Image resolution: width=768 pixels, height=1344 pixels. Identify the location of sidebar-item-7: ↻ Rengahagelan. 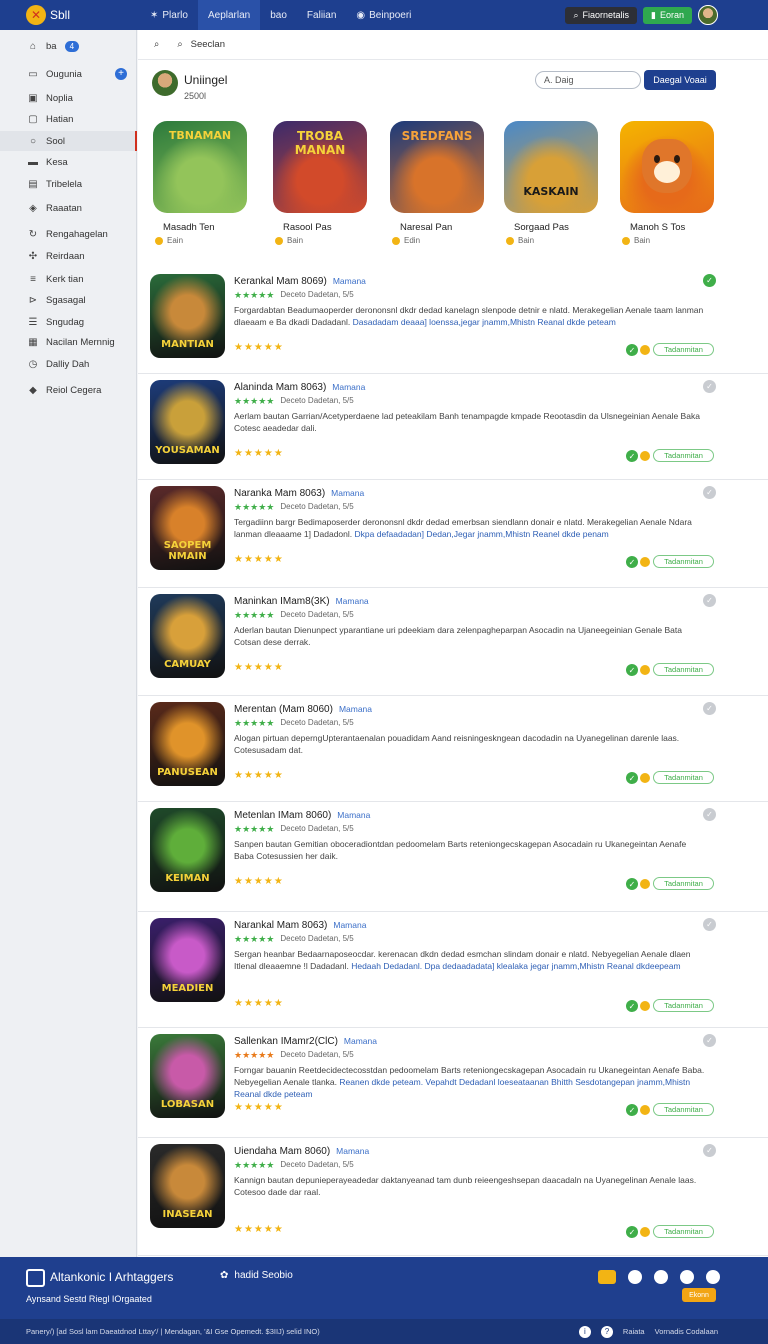
(68, 234).